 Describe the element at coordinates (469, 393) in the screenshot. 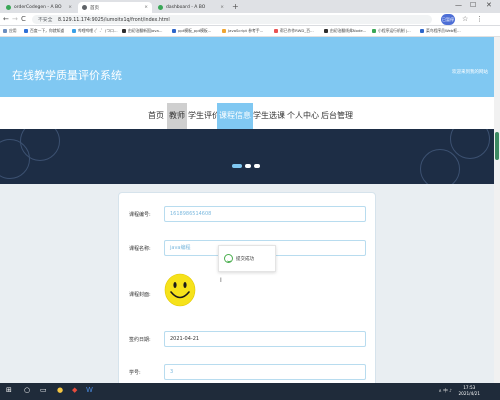

I see `clock-date: 2021/4/21` at that location.